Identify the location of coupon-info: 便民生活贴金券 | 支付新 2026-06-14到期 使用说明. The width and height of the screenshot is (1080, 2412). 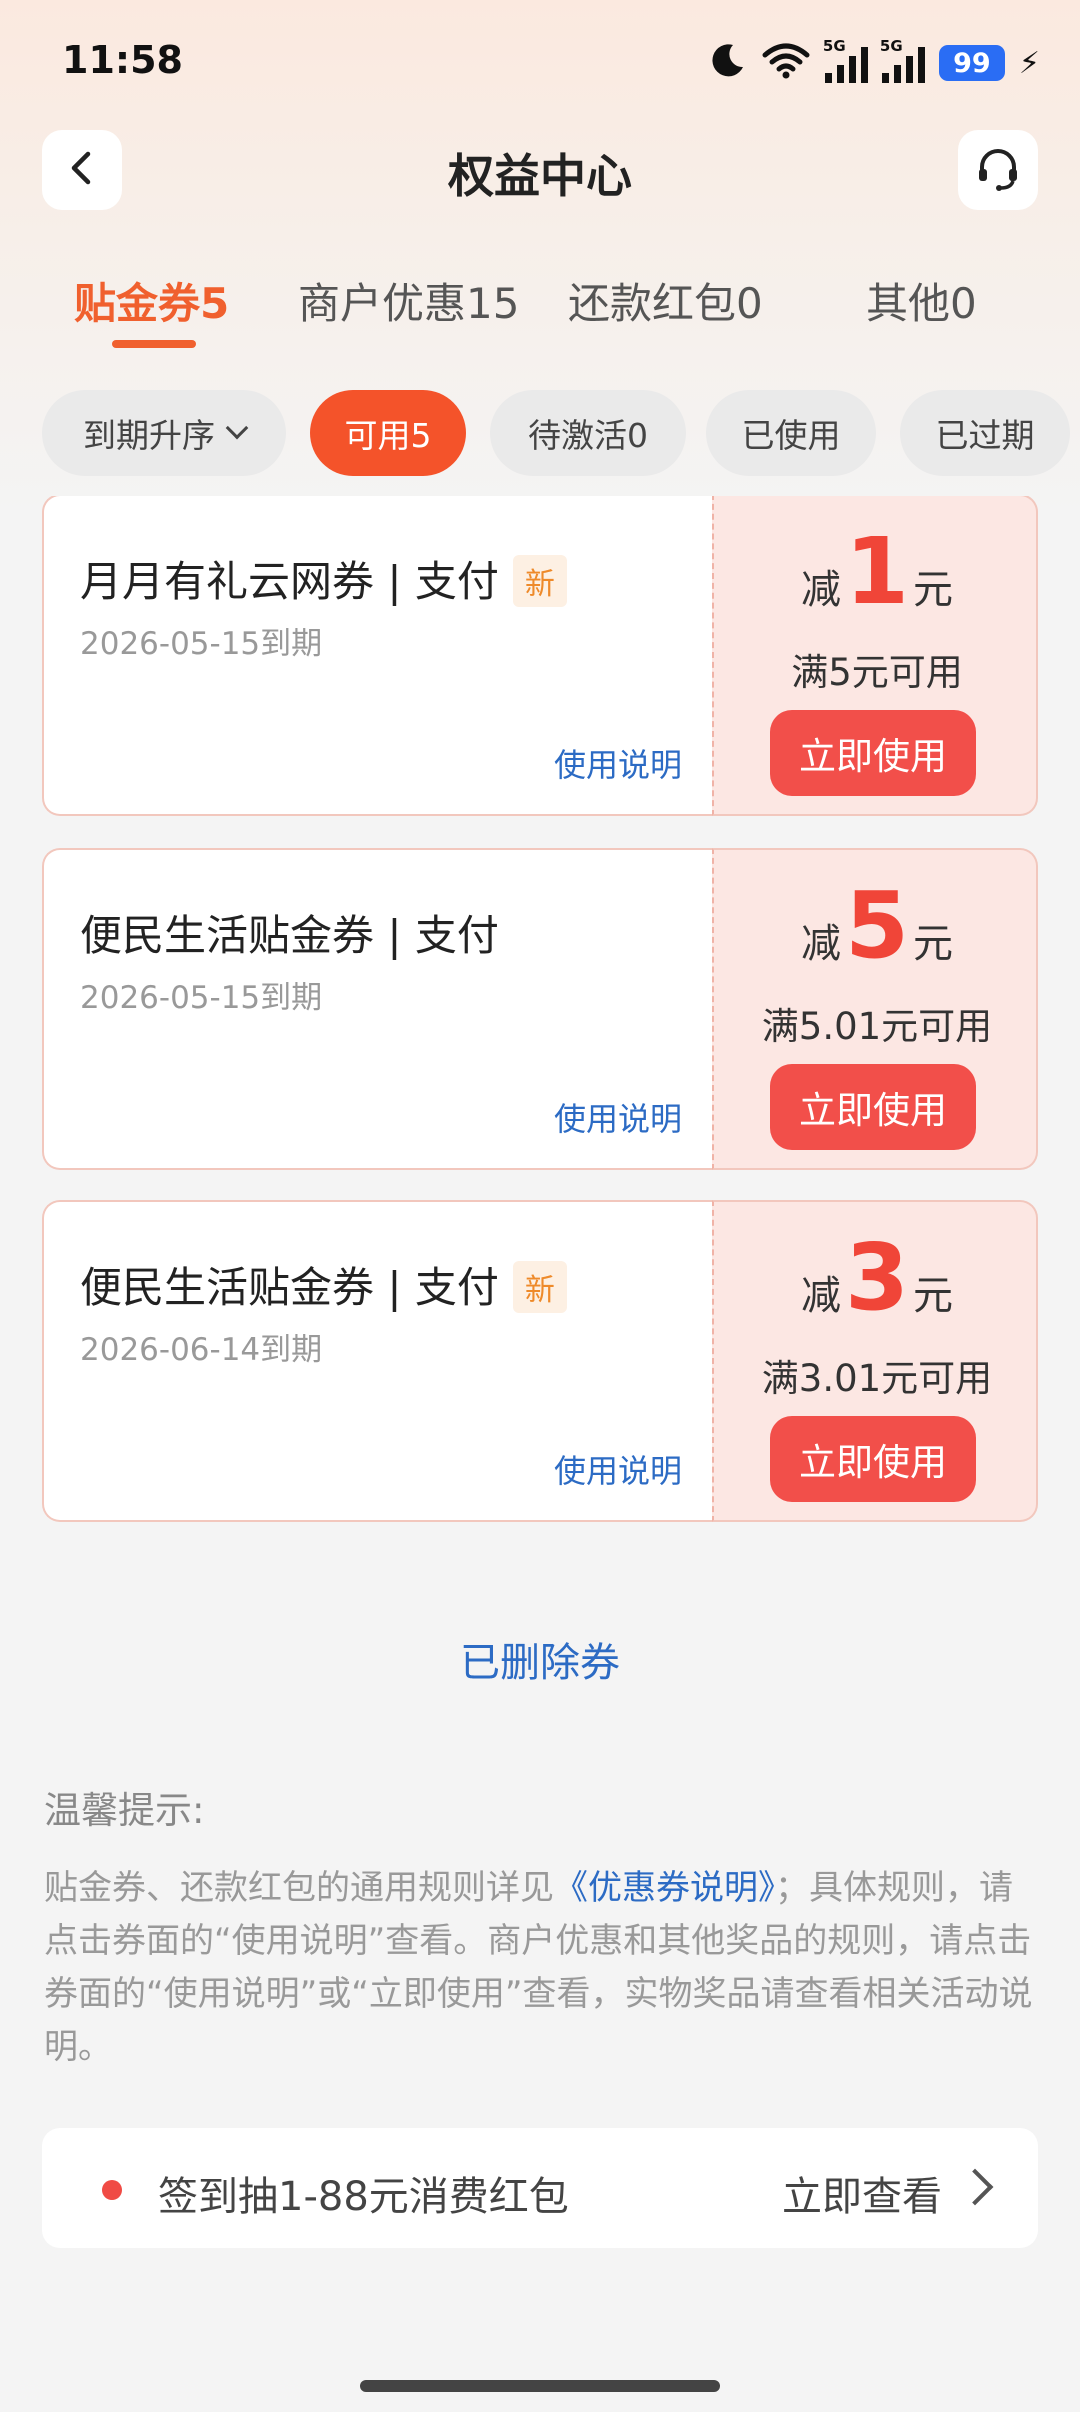
(377, 1361).